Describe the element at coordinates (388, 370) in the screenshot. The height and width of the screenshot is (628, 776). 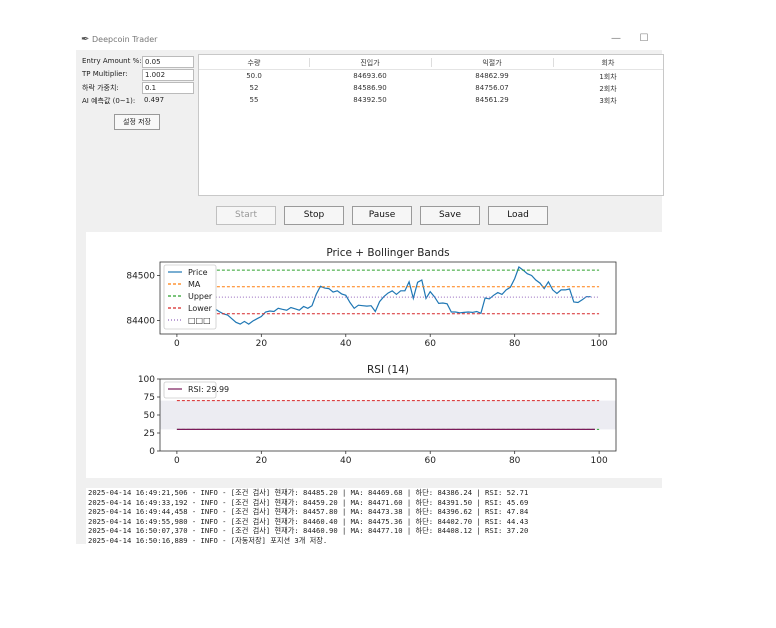
I see `chart-title: RSI (14)` at that location.